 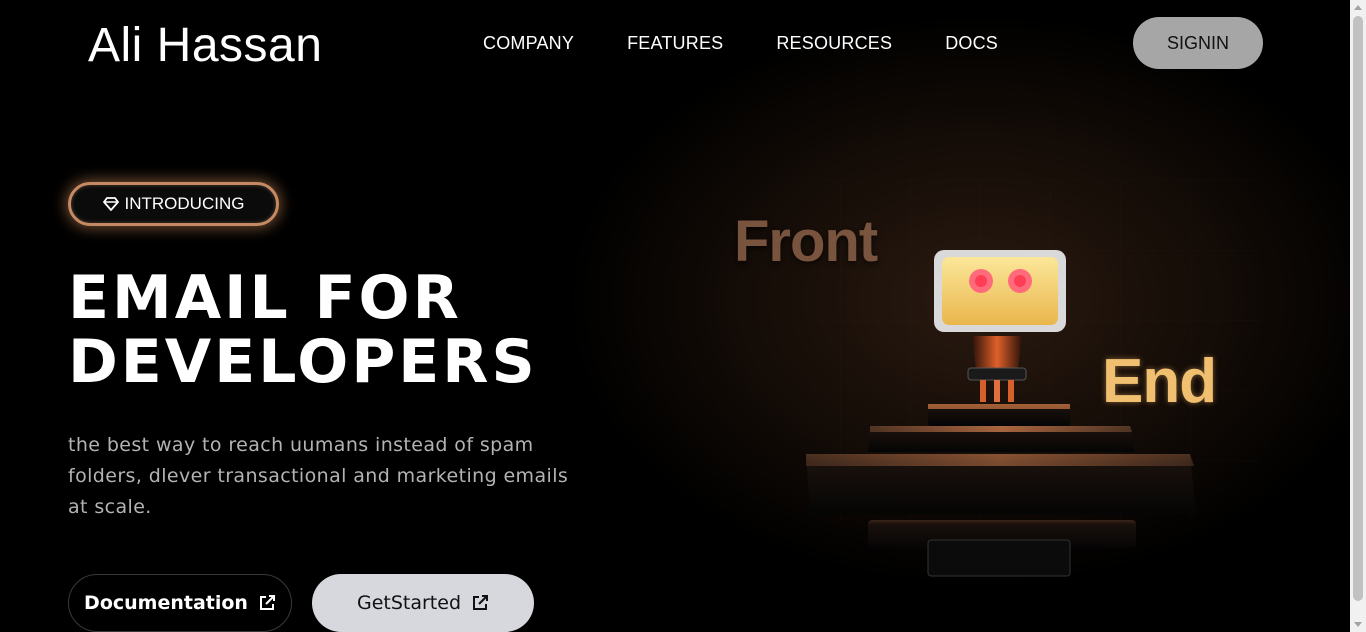 What do you see at coordinates (1358, 7) in the screenshot?
I see `scroll-up-icon` at bounding box center [1358, 7].